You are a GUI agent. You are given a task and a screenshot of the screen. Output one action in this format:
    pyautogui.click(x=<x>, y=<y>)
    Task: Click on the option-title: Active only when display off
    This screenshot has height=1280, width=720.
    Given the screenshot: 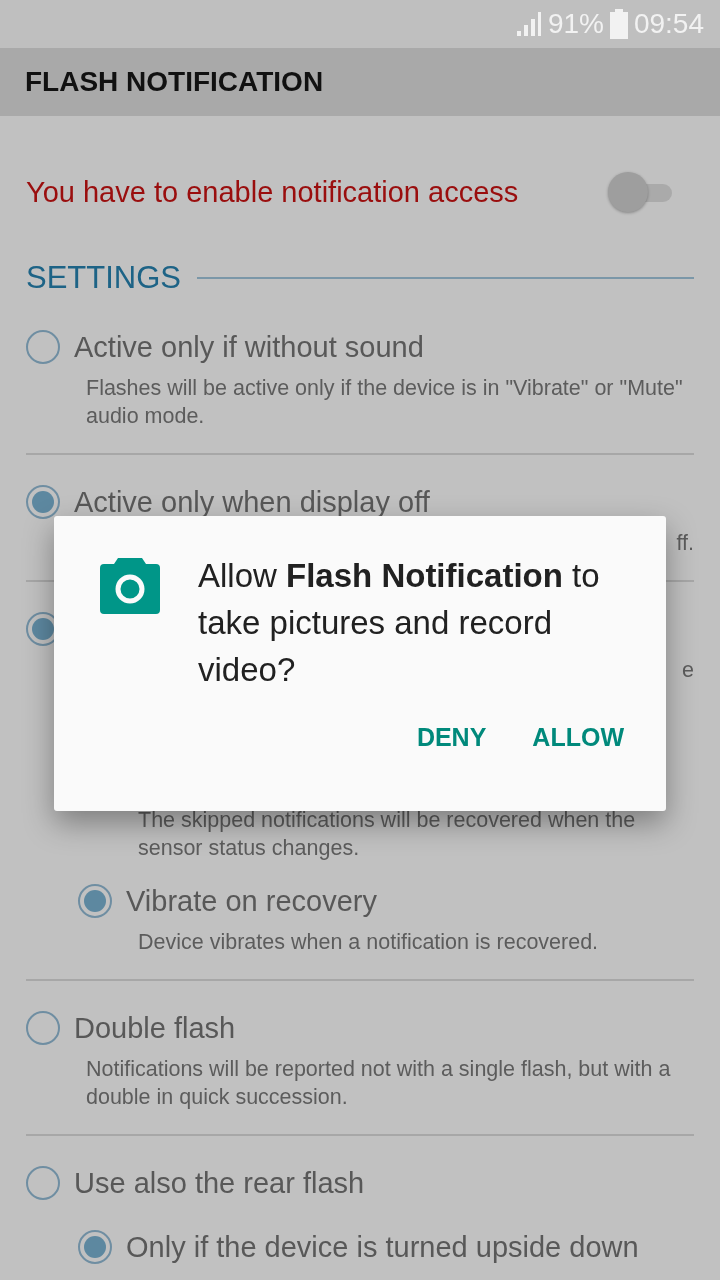 What is the action you would take?
    pyautogui.click(x=252, y=502)
    